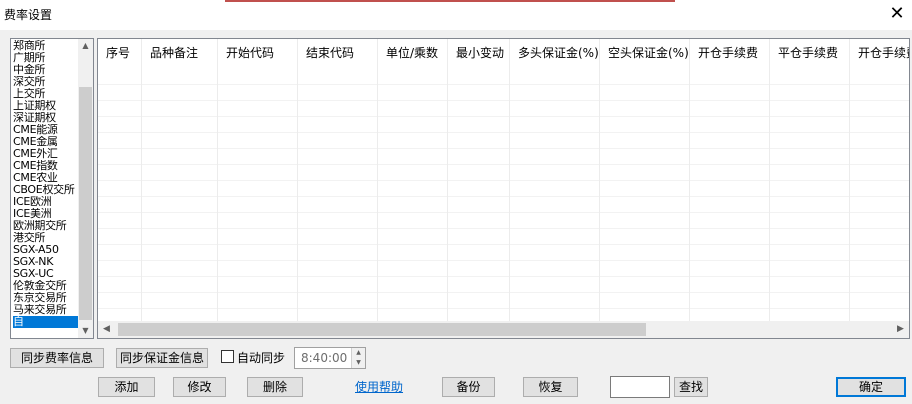  What do you see at coordinates (555, 54) in the screenshot?
I see `column-header: 多头保证金(%)` at bounding box center [555, 54].